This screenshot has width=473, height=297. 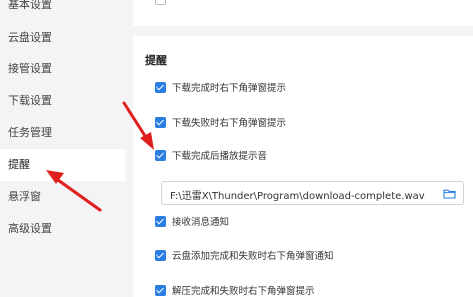 I want to click on option-play-sound: 下载完成后播放提示音, so click(x=211, y=155).